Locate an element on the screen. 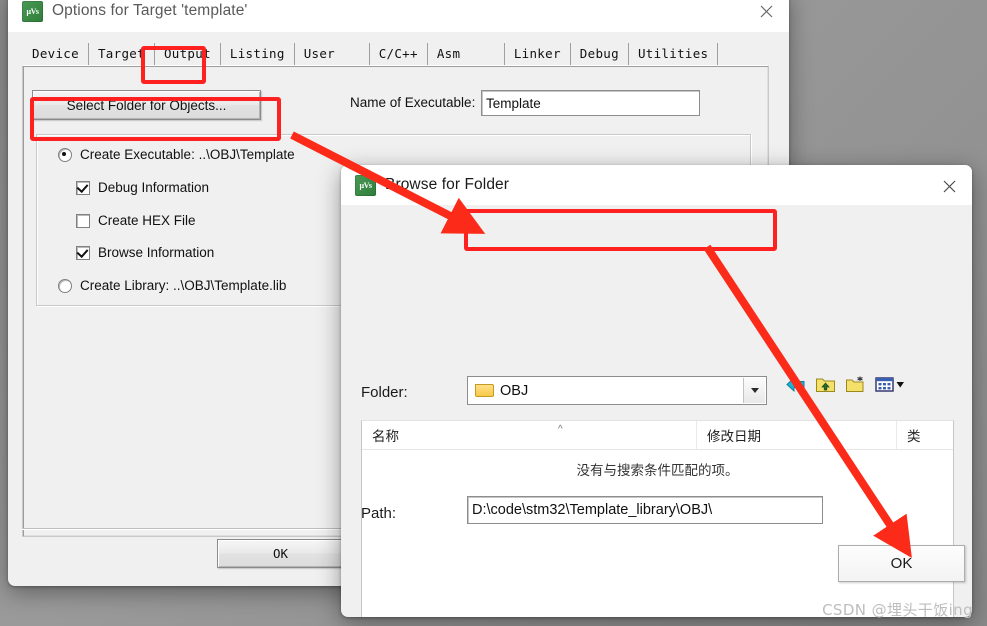 Image resolution: width=987 pixels, height=626 pixels. sort-ascending-icon: ^ is located at coordinates (560, 429).